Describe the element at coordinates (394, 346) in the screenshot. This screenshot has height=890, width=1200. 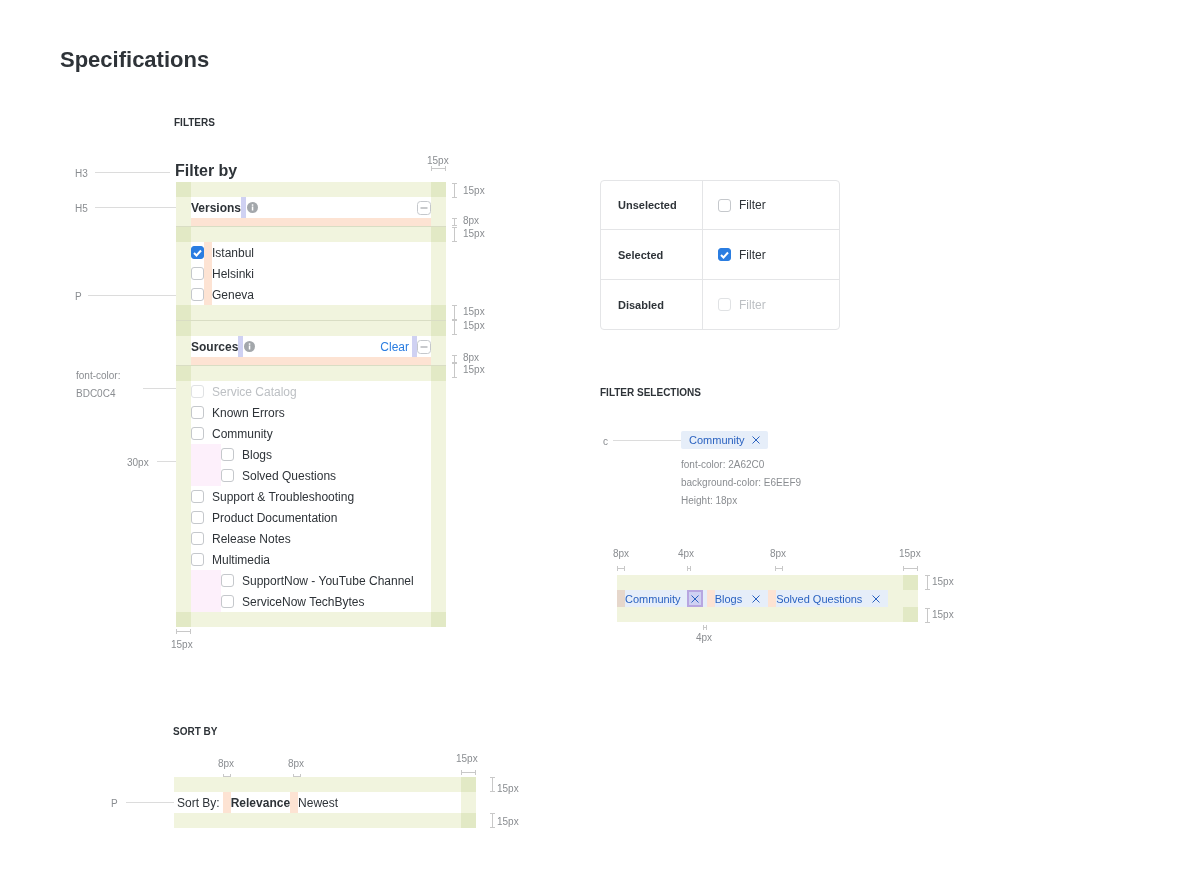
I see `clear-link: Clear` at that location.